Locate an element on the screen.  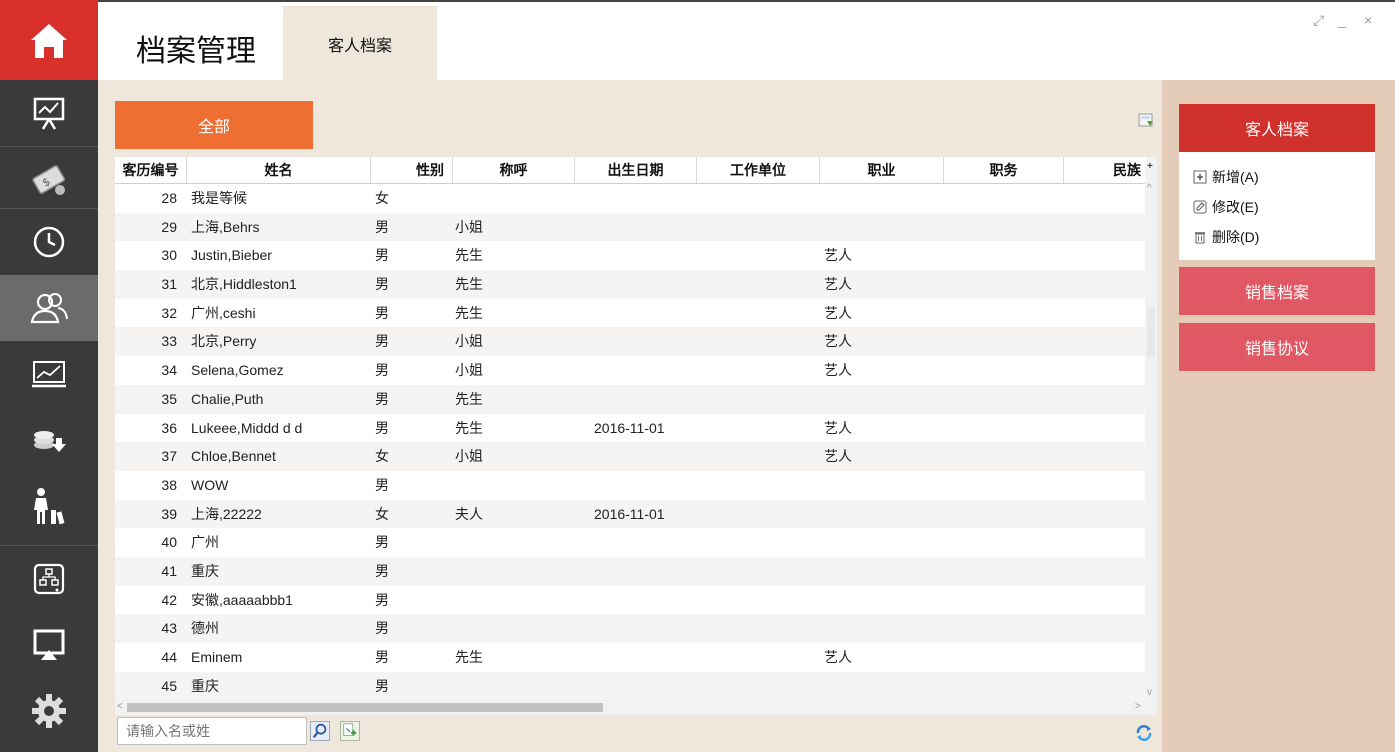
delete-button: 删除(D) is located at coordinates (1226, 237).